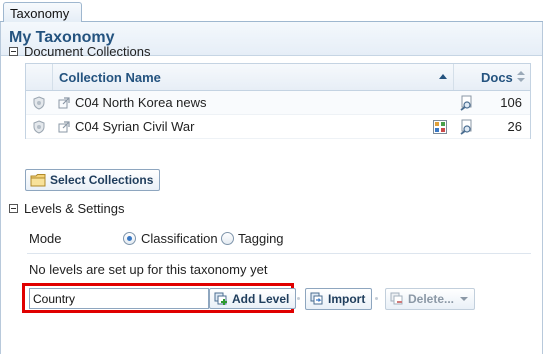 This screenshot has width=543, height=354. I want to click on radio-tagging, so click(227, 238).